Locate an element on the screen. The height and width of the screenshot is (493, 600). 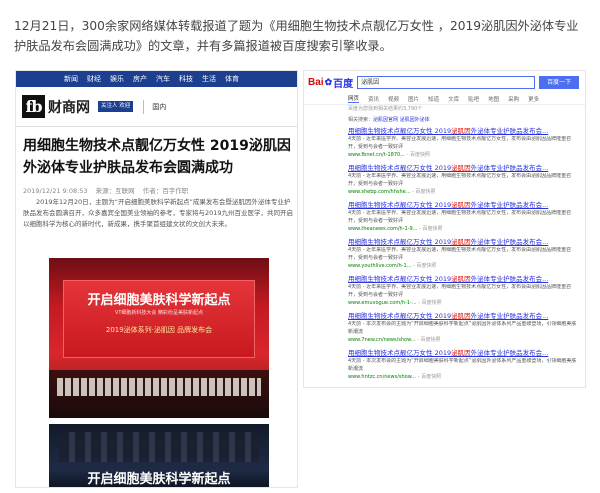
site-logo: fb is located at coordinates (33, 106).